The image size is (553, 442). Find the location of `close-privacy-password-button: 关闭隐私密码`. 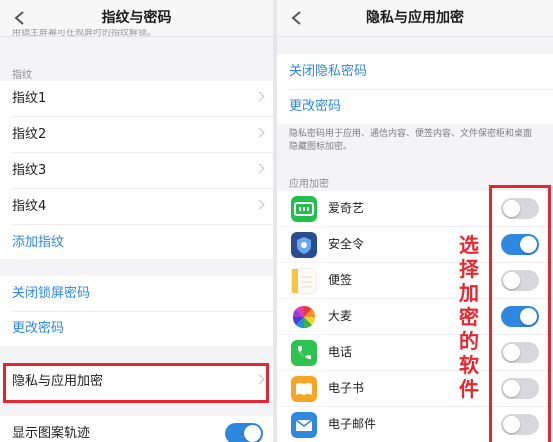

close-privacy-password-button: 关闭隐私密码 is located at coordinates (415, 71).